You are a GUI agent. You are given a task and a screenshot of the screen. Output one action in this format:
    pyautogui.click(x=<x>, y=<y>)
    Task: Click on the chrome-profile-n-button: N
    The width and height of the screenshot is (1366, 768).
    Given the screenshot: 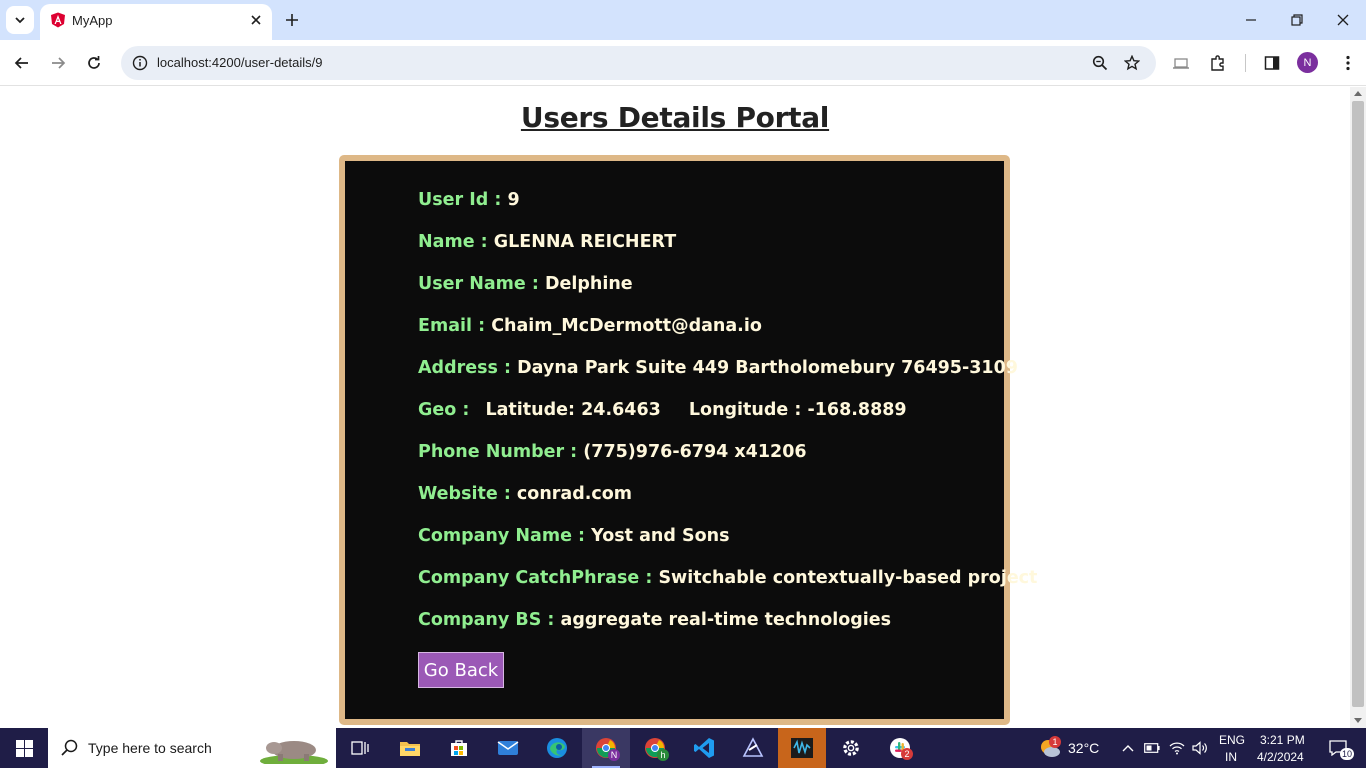 What is the action you would take?
    pyautogui.click(x=606, y=748)
    